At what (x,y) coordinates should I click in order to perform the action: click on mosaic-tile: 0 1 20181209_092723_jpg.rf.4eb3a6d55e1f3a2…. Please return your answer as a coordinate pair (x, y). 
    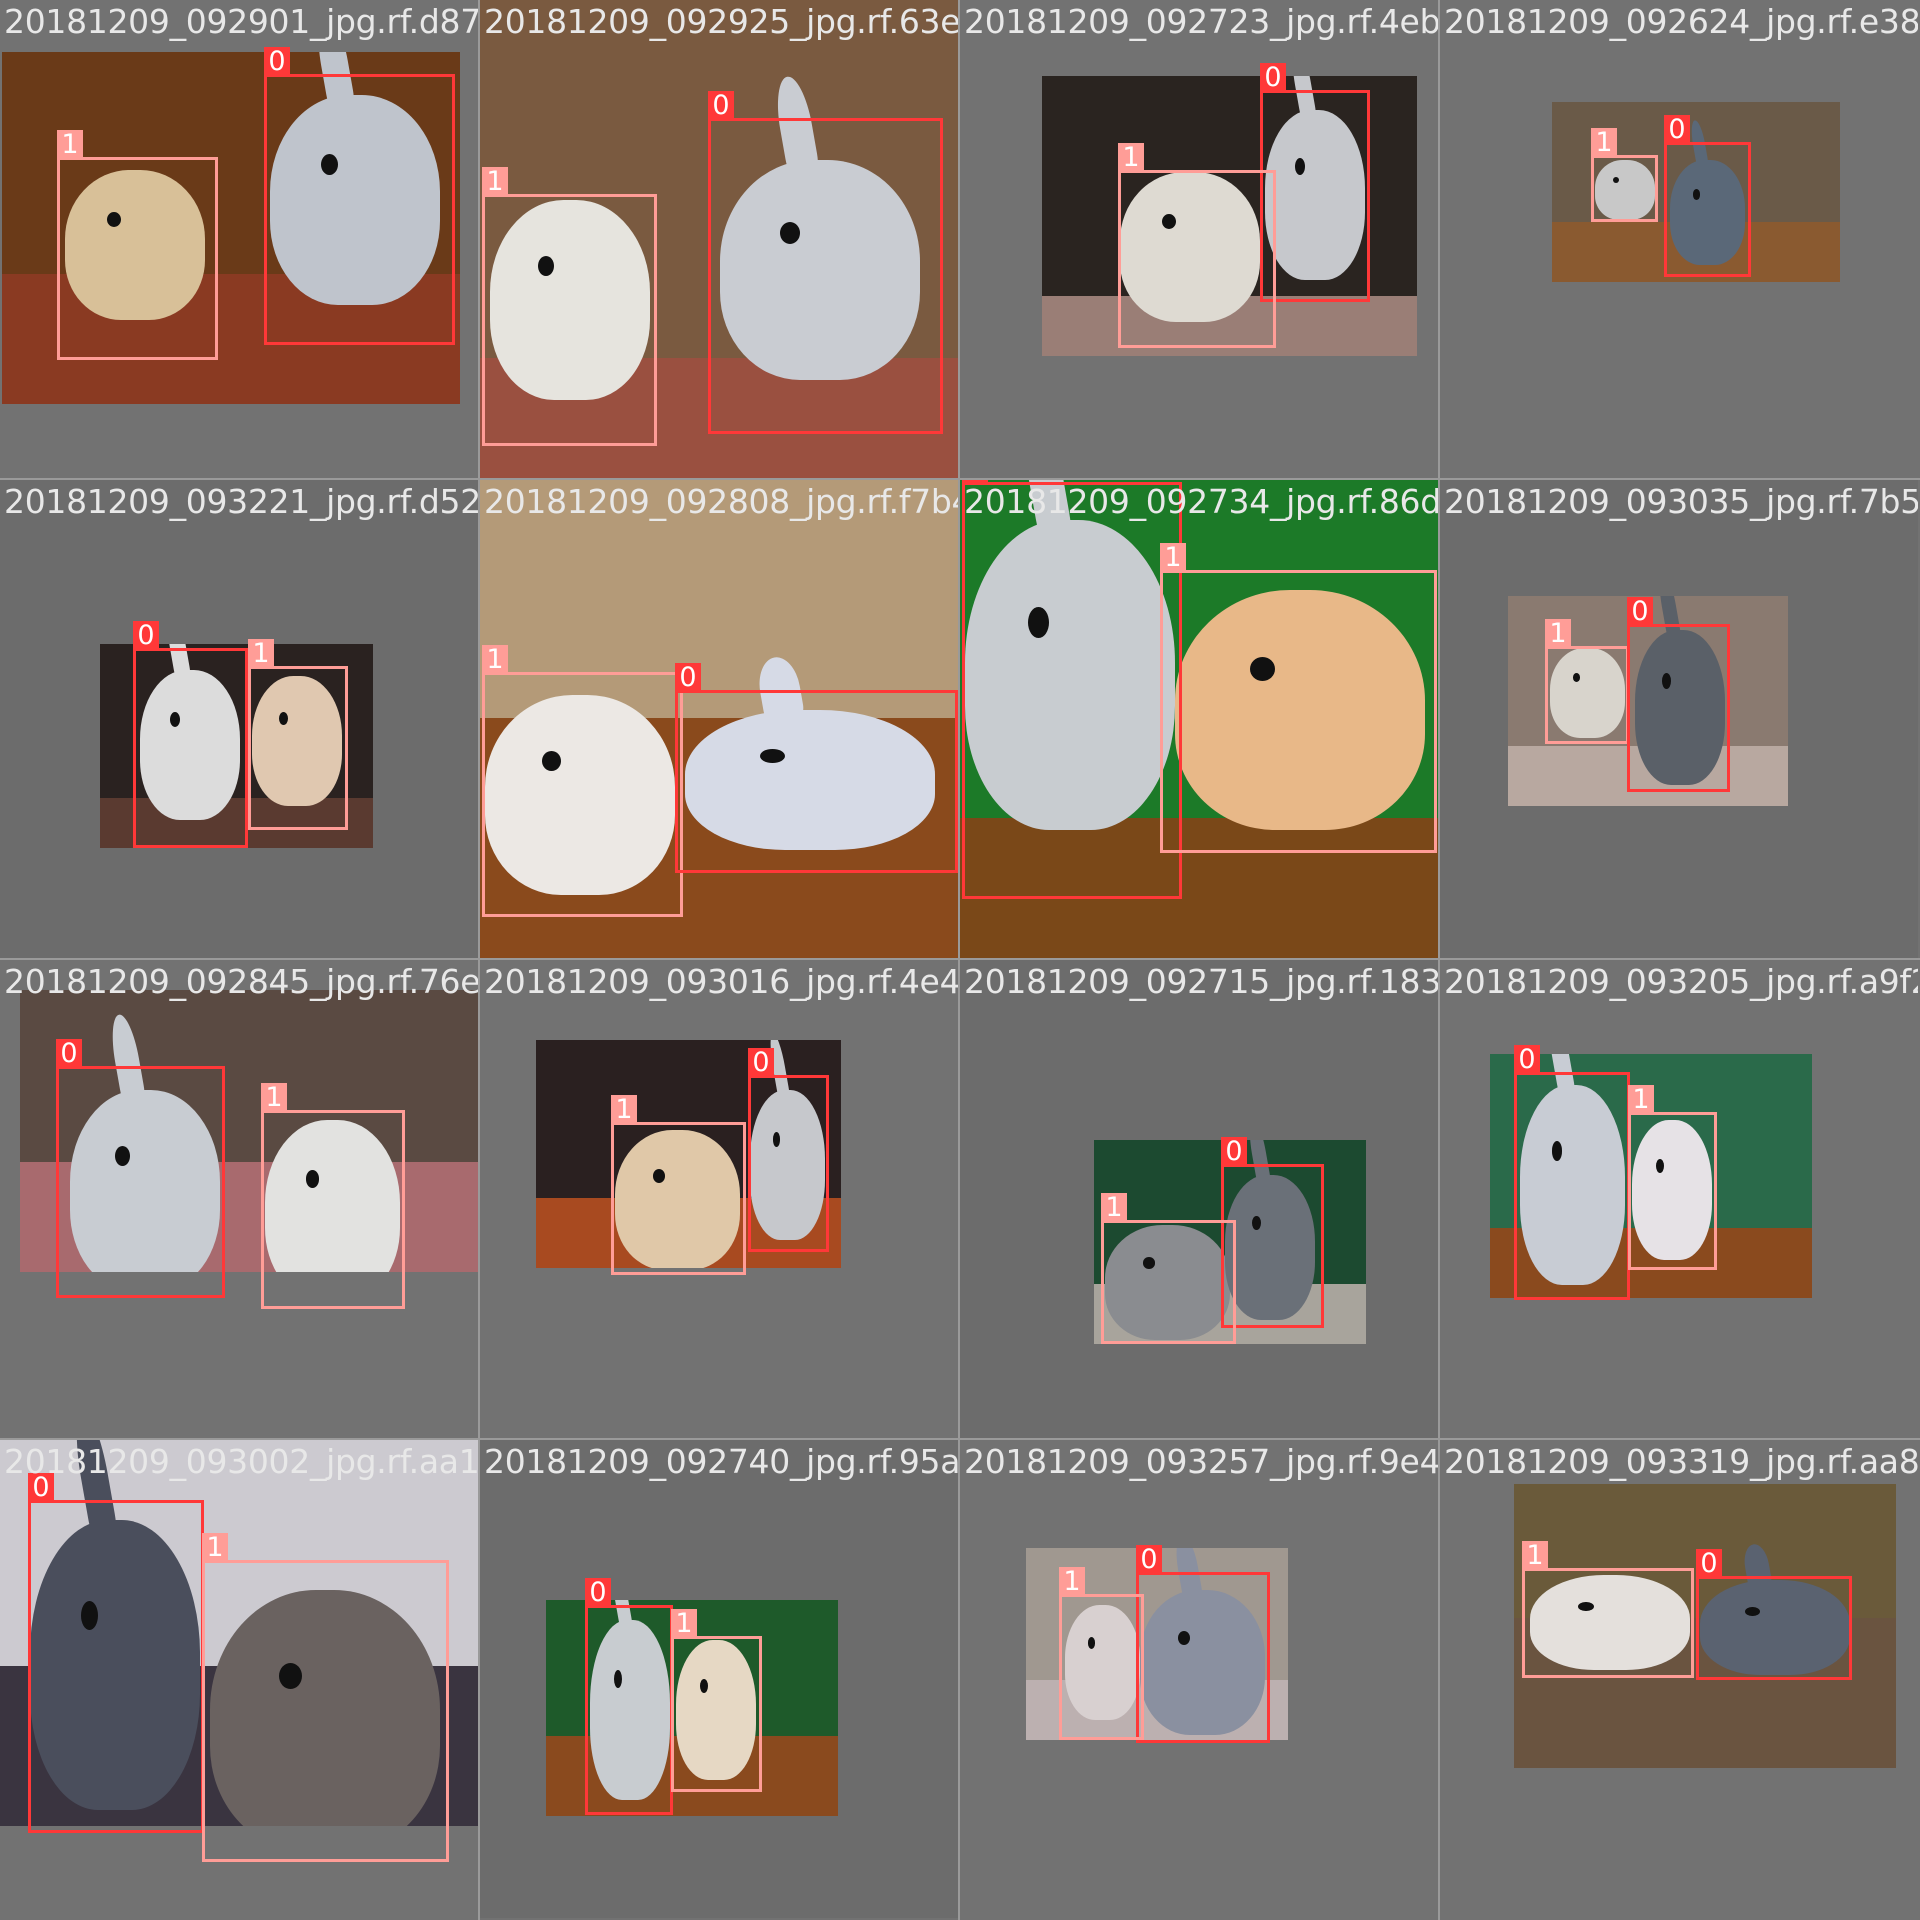
    Looking at the image, I should click on (1199, 239).